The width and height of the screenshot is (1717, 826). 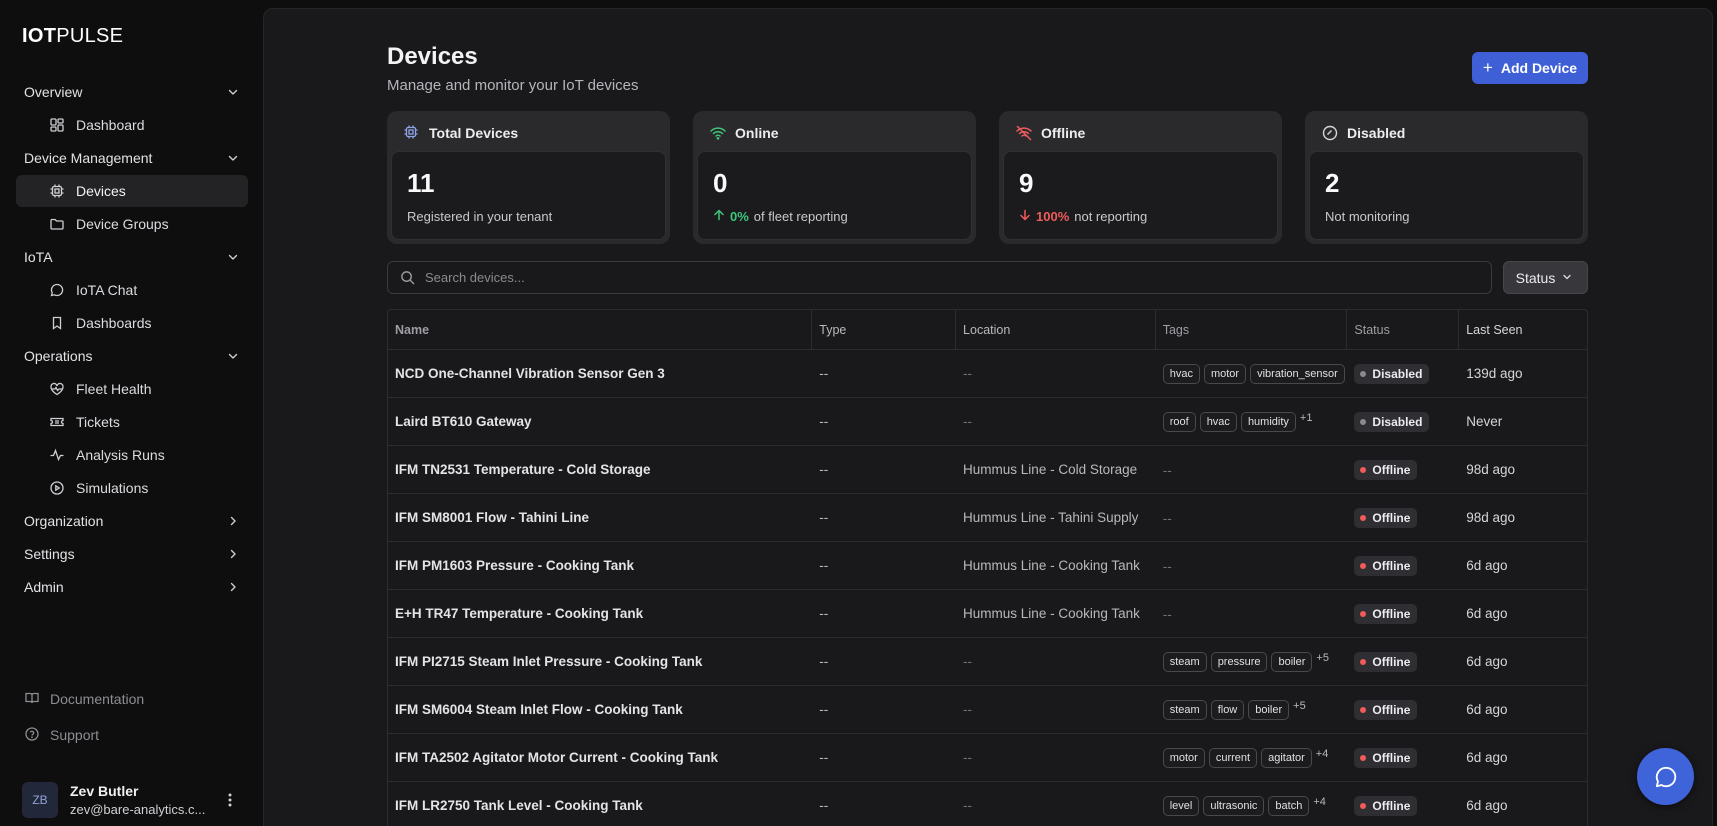 I want to click on stat-description: Not monitoring, so click(x=1367, y=216).